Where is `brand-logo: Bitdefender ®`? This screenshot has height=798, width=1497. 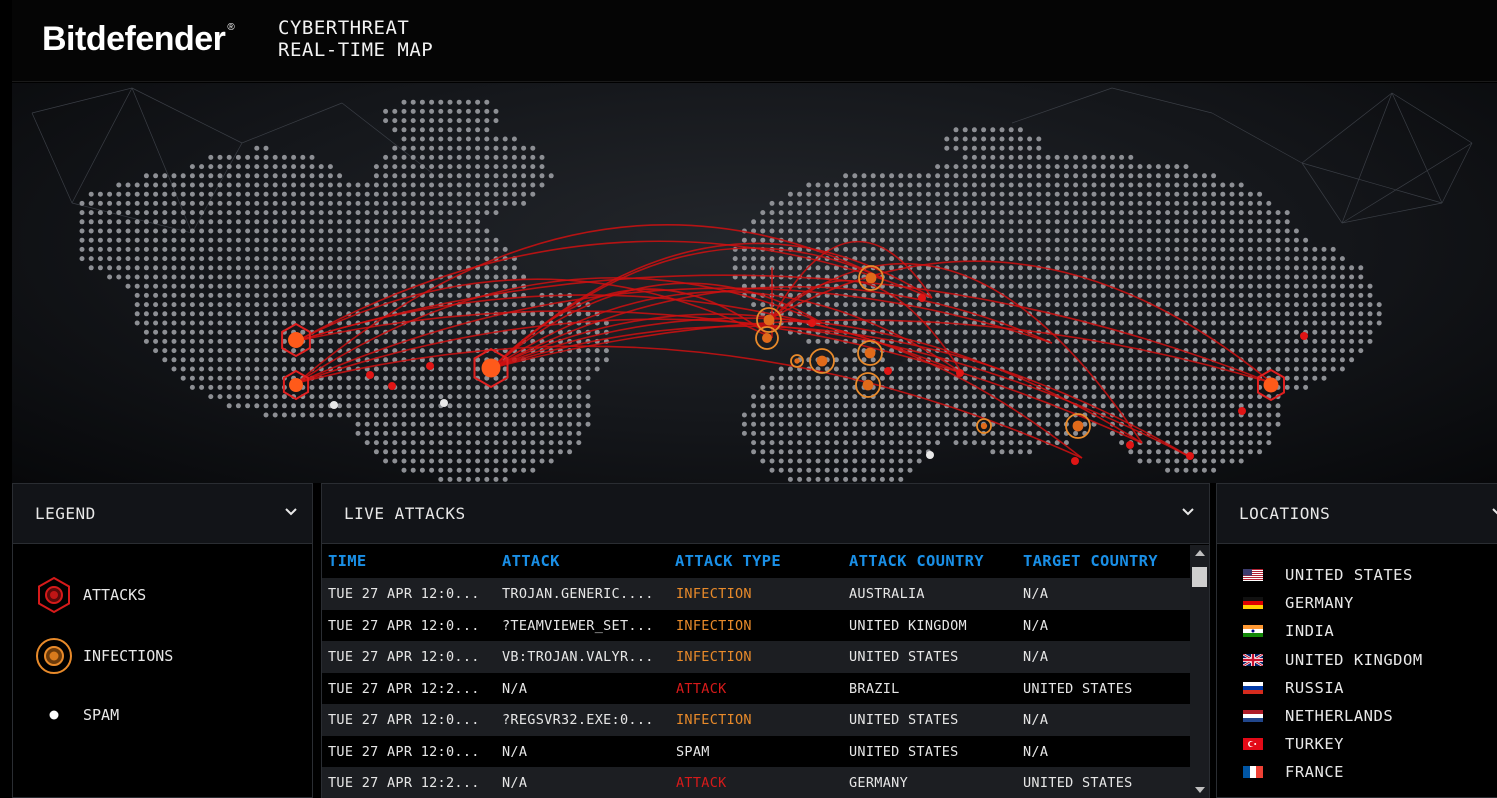 brand-logo: Bitdefender ® is located at coordinates (138, 39).